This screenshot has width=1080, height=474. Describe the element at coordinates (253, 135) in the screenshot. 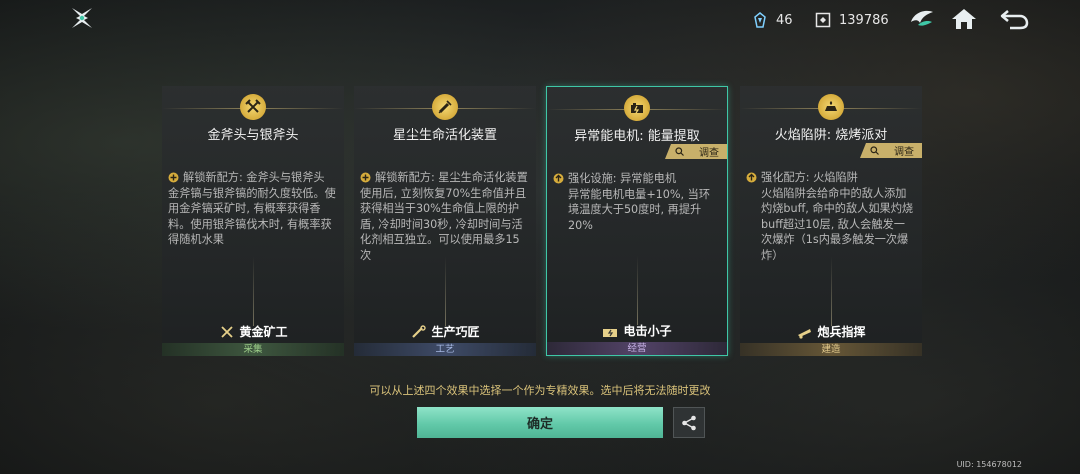

I see `card-title: 金斧头与银斧头` at that location.